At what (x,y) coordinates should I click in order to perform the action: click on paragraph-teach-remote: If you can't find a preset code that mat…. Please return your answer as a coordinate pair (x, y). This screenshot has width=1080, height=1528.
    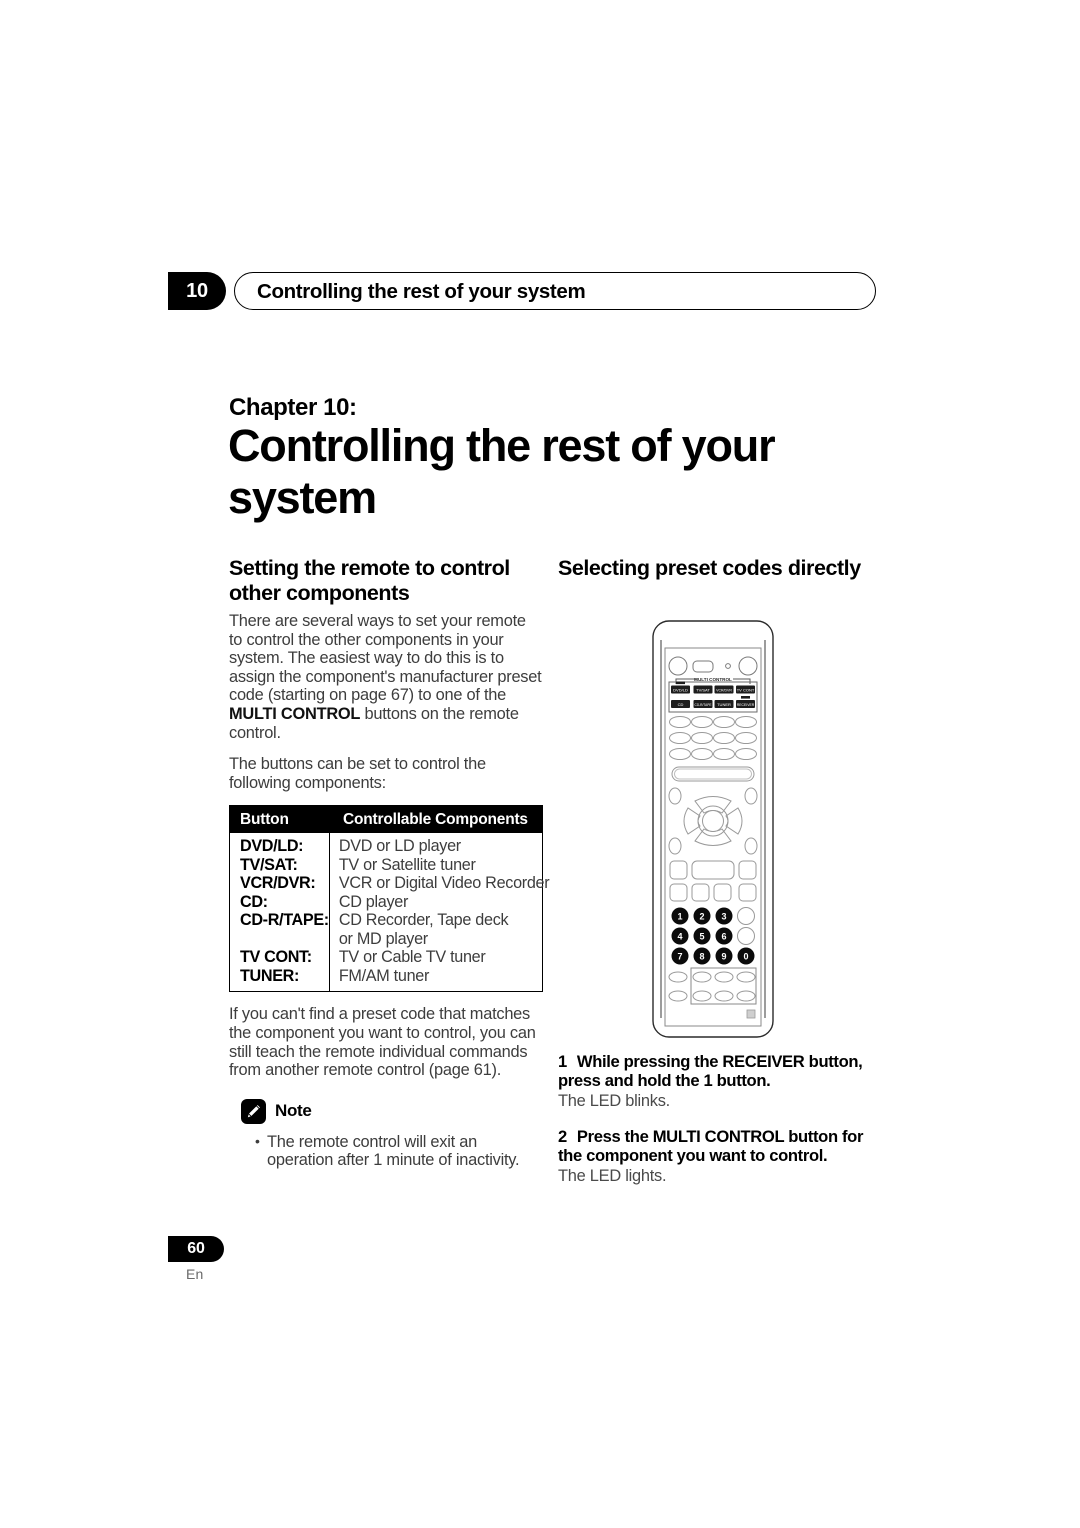
    Looking at the image, I should click on (382, 1042).